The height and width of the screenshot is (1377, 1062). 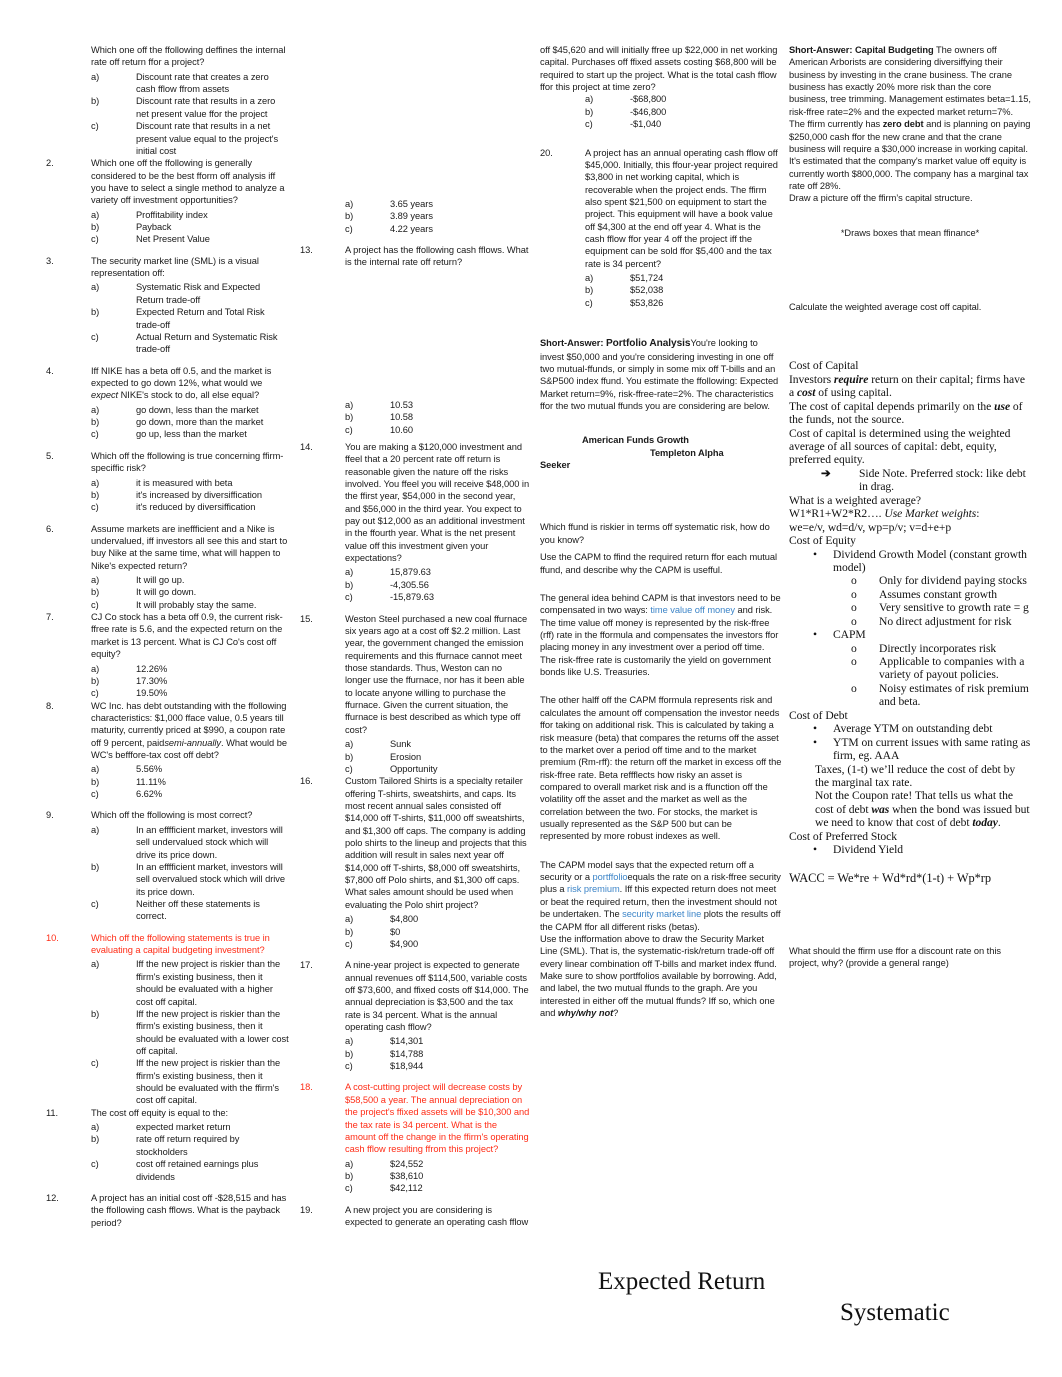 What do you see at coordinates (52, 1112) in the screenshot?
I see `question-number: 11.` at bounding box center [52, 1112].